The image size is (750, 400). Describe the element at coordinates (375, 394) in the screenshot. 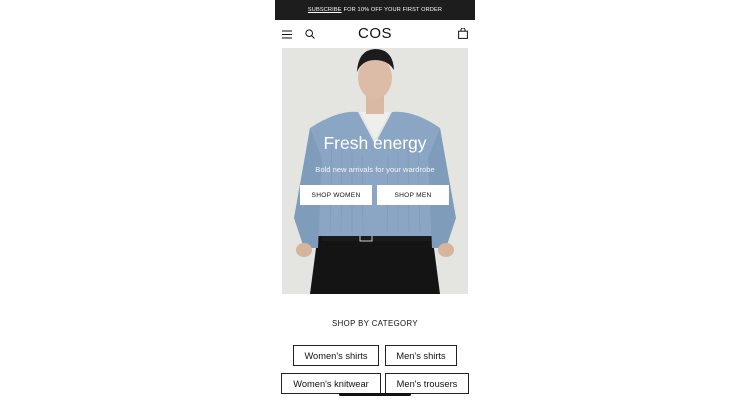

I see `home-indicator` at that location.